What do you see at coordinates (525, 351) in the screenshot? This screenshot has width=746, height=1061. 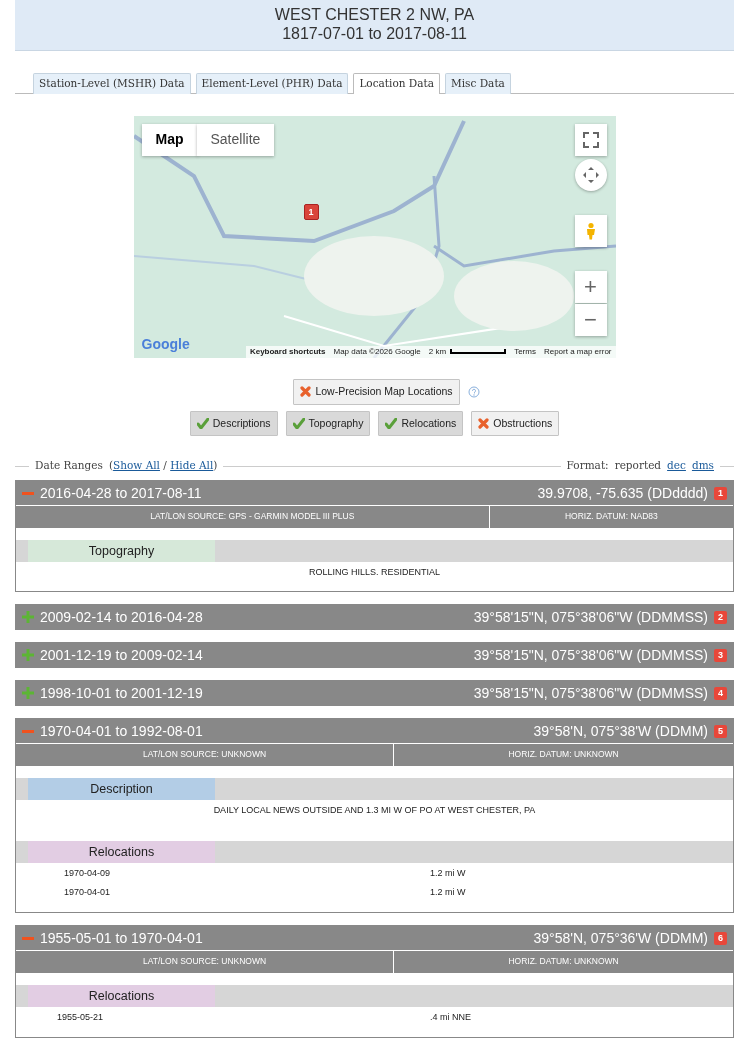 I see `map-footer-link: Terms` at bounding box center [525, 351].